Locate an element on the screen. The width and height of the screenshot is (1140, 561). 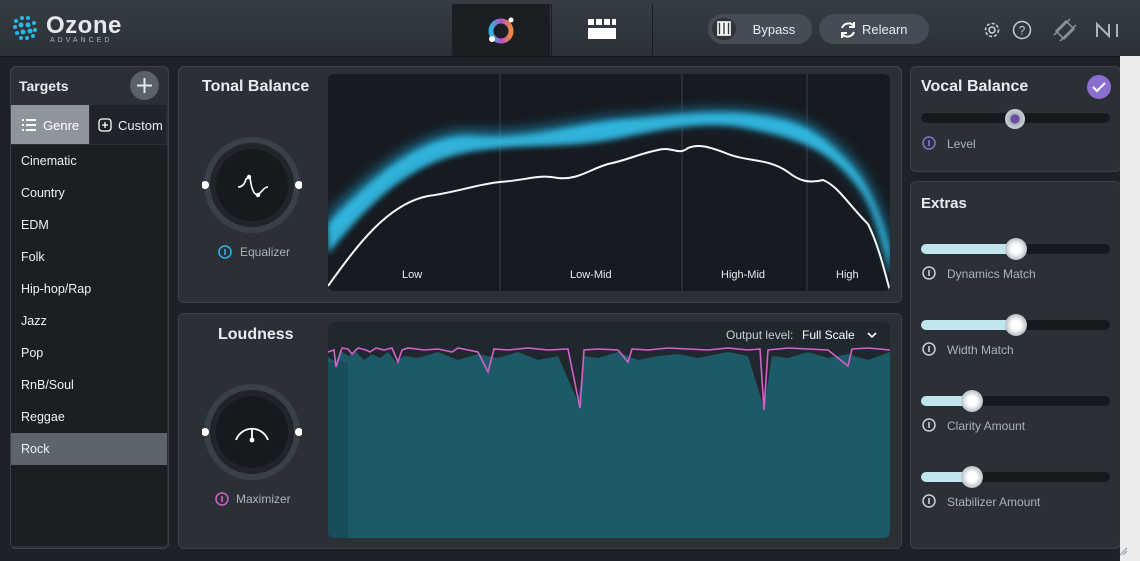
ozone-logo-icon is located at coordinates (25, 28).